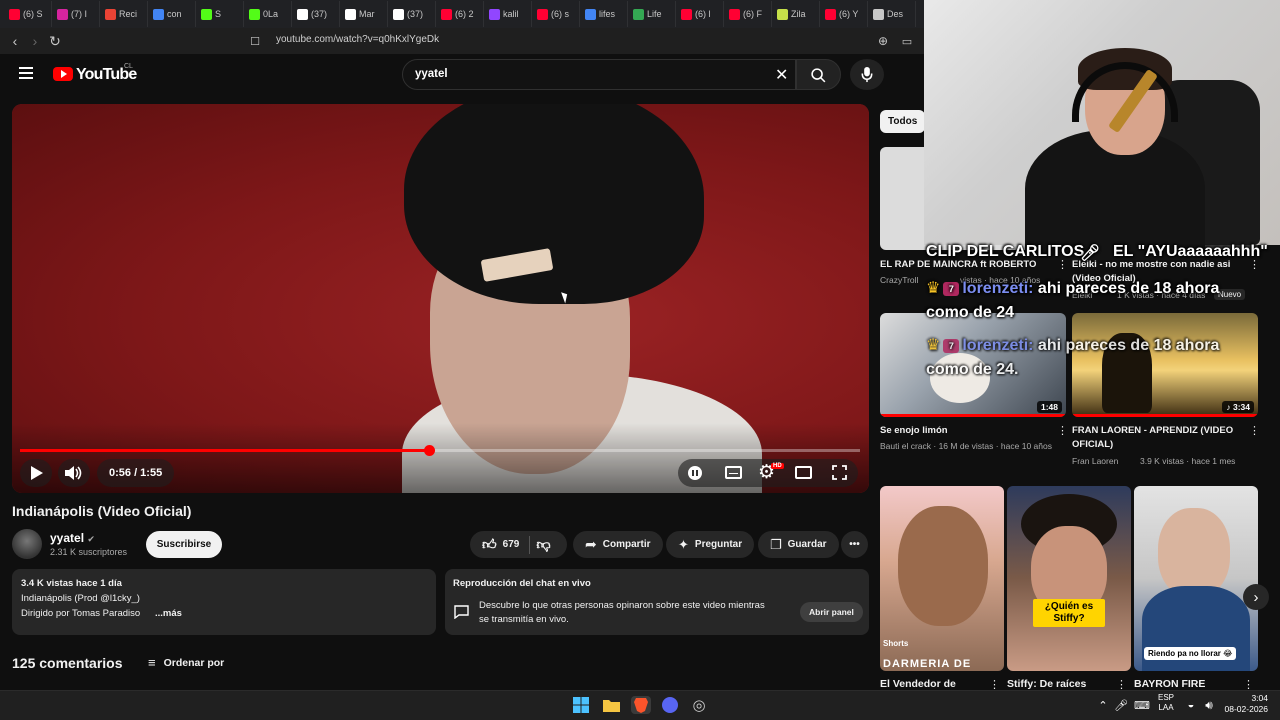 The image size is (1280, 720). I want to click on description-meta: 3.4 K vistas hace 1 día, so click(71, 583).